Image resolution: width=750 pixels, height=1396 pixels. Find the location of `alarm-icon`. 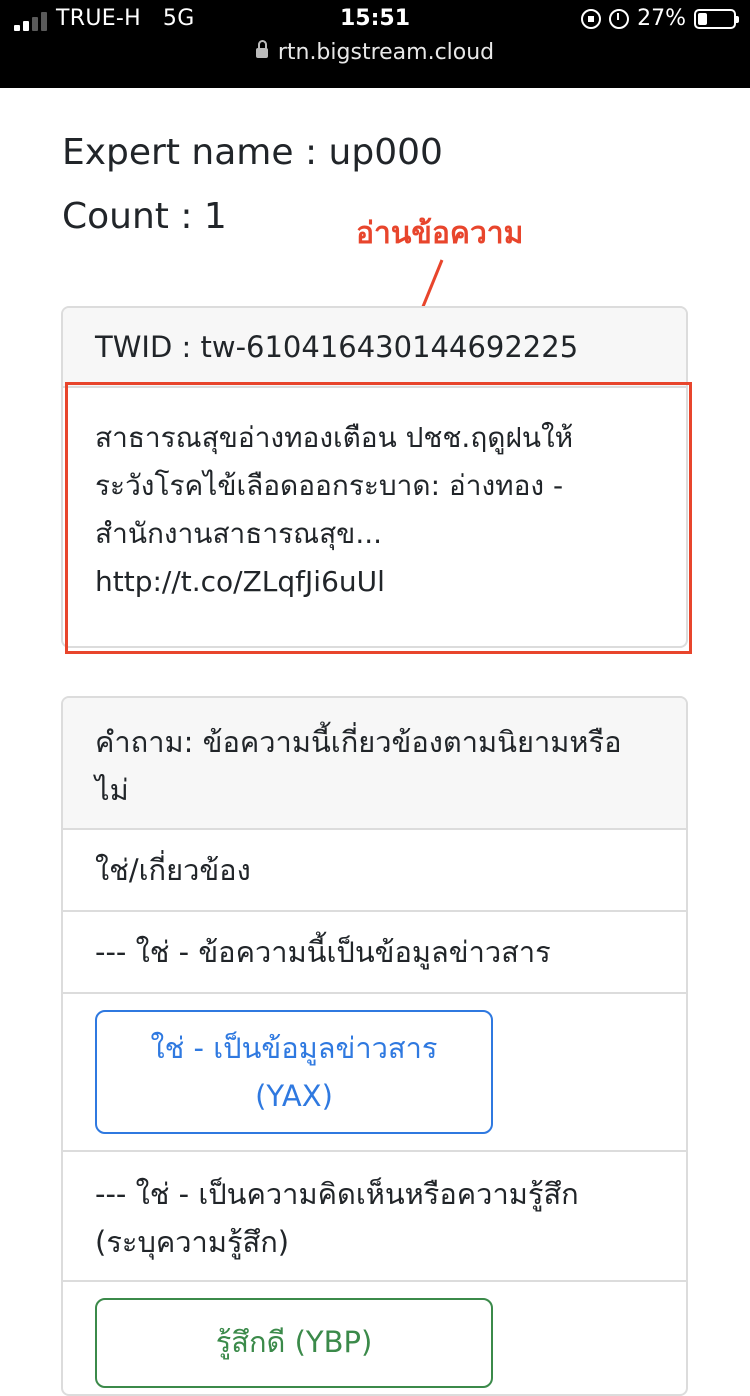

alarm-icon is located at coordinates (619, 18).